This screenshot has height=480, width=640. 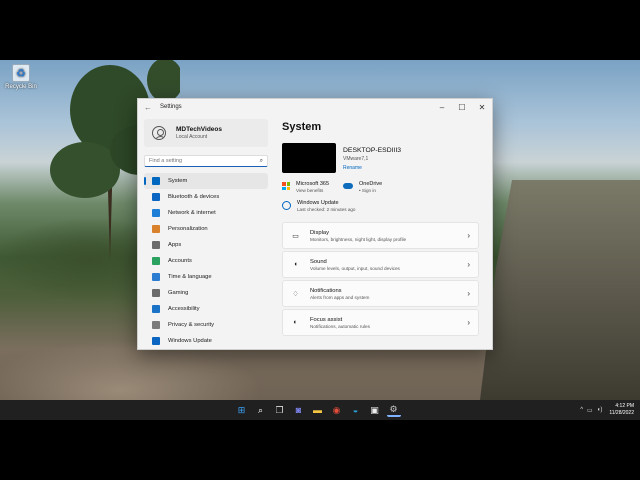 What do you see at coordinates (371, 184) in the screenshot?
I see `quick-title: OneDrive` at bounding box center [371, 184].